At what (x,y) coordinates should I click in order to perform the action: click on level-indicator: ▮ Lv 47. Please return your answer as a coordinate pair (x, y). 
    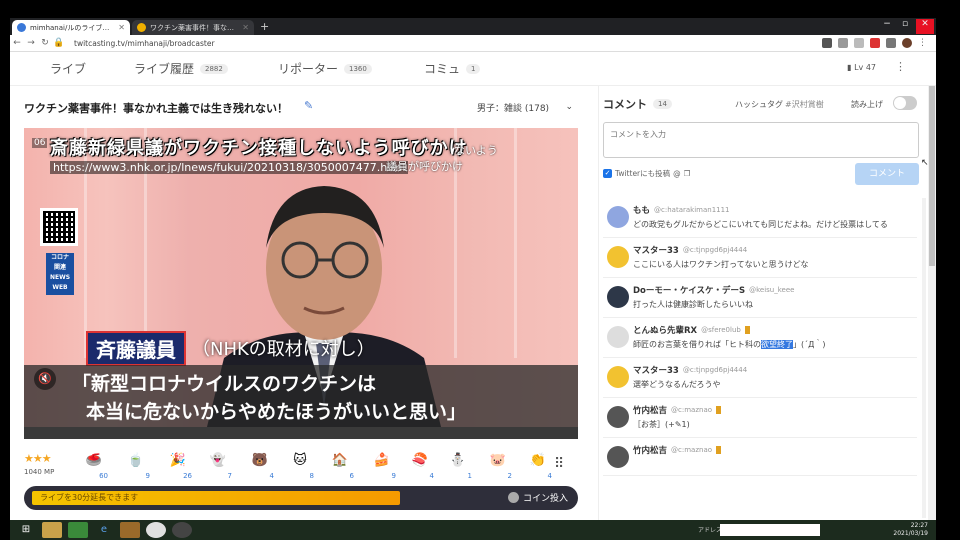
    Looking at the image, I should click on (861, 67).